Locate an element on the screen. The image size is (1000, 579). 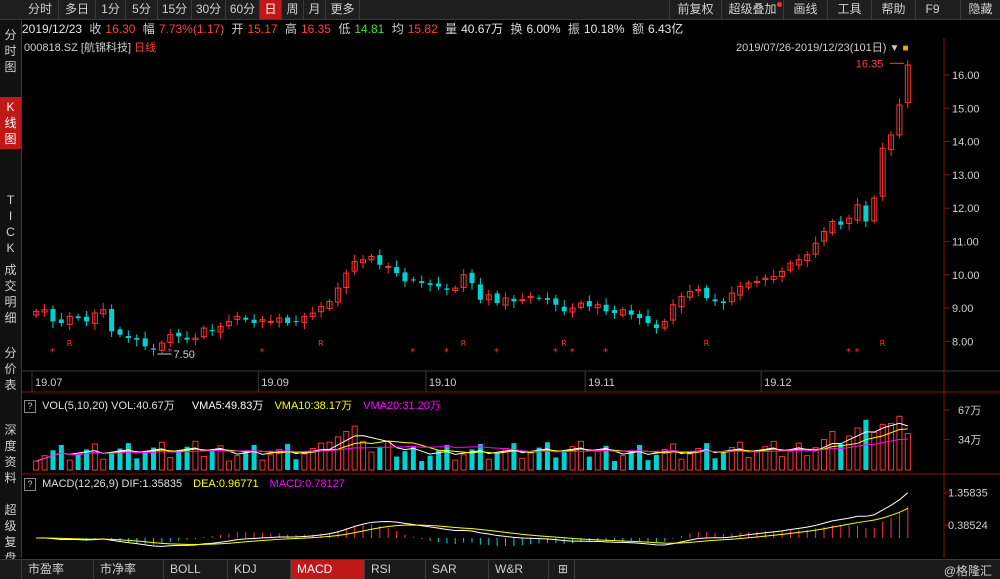
date-tick-label: 19.10 is located at coordinates (443, 383).